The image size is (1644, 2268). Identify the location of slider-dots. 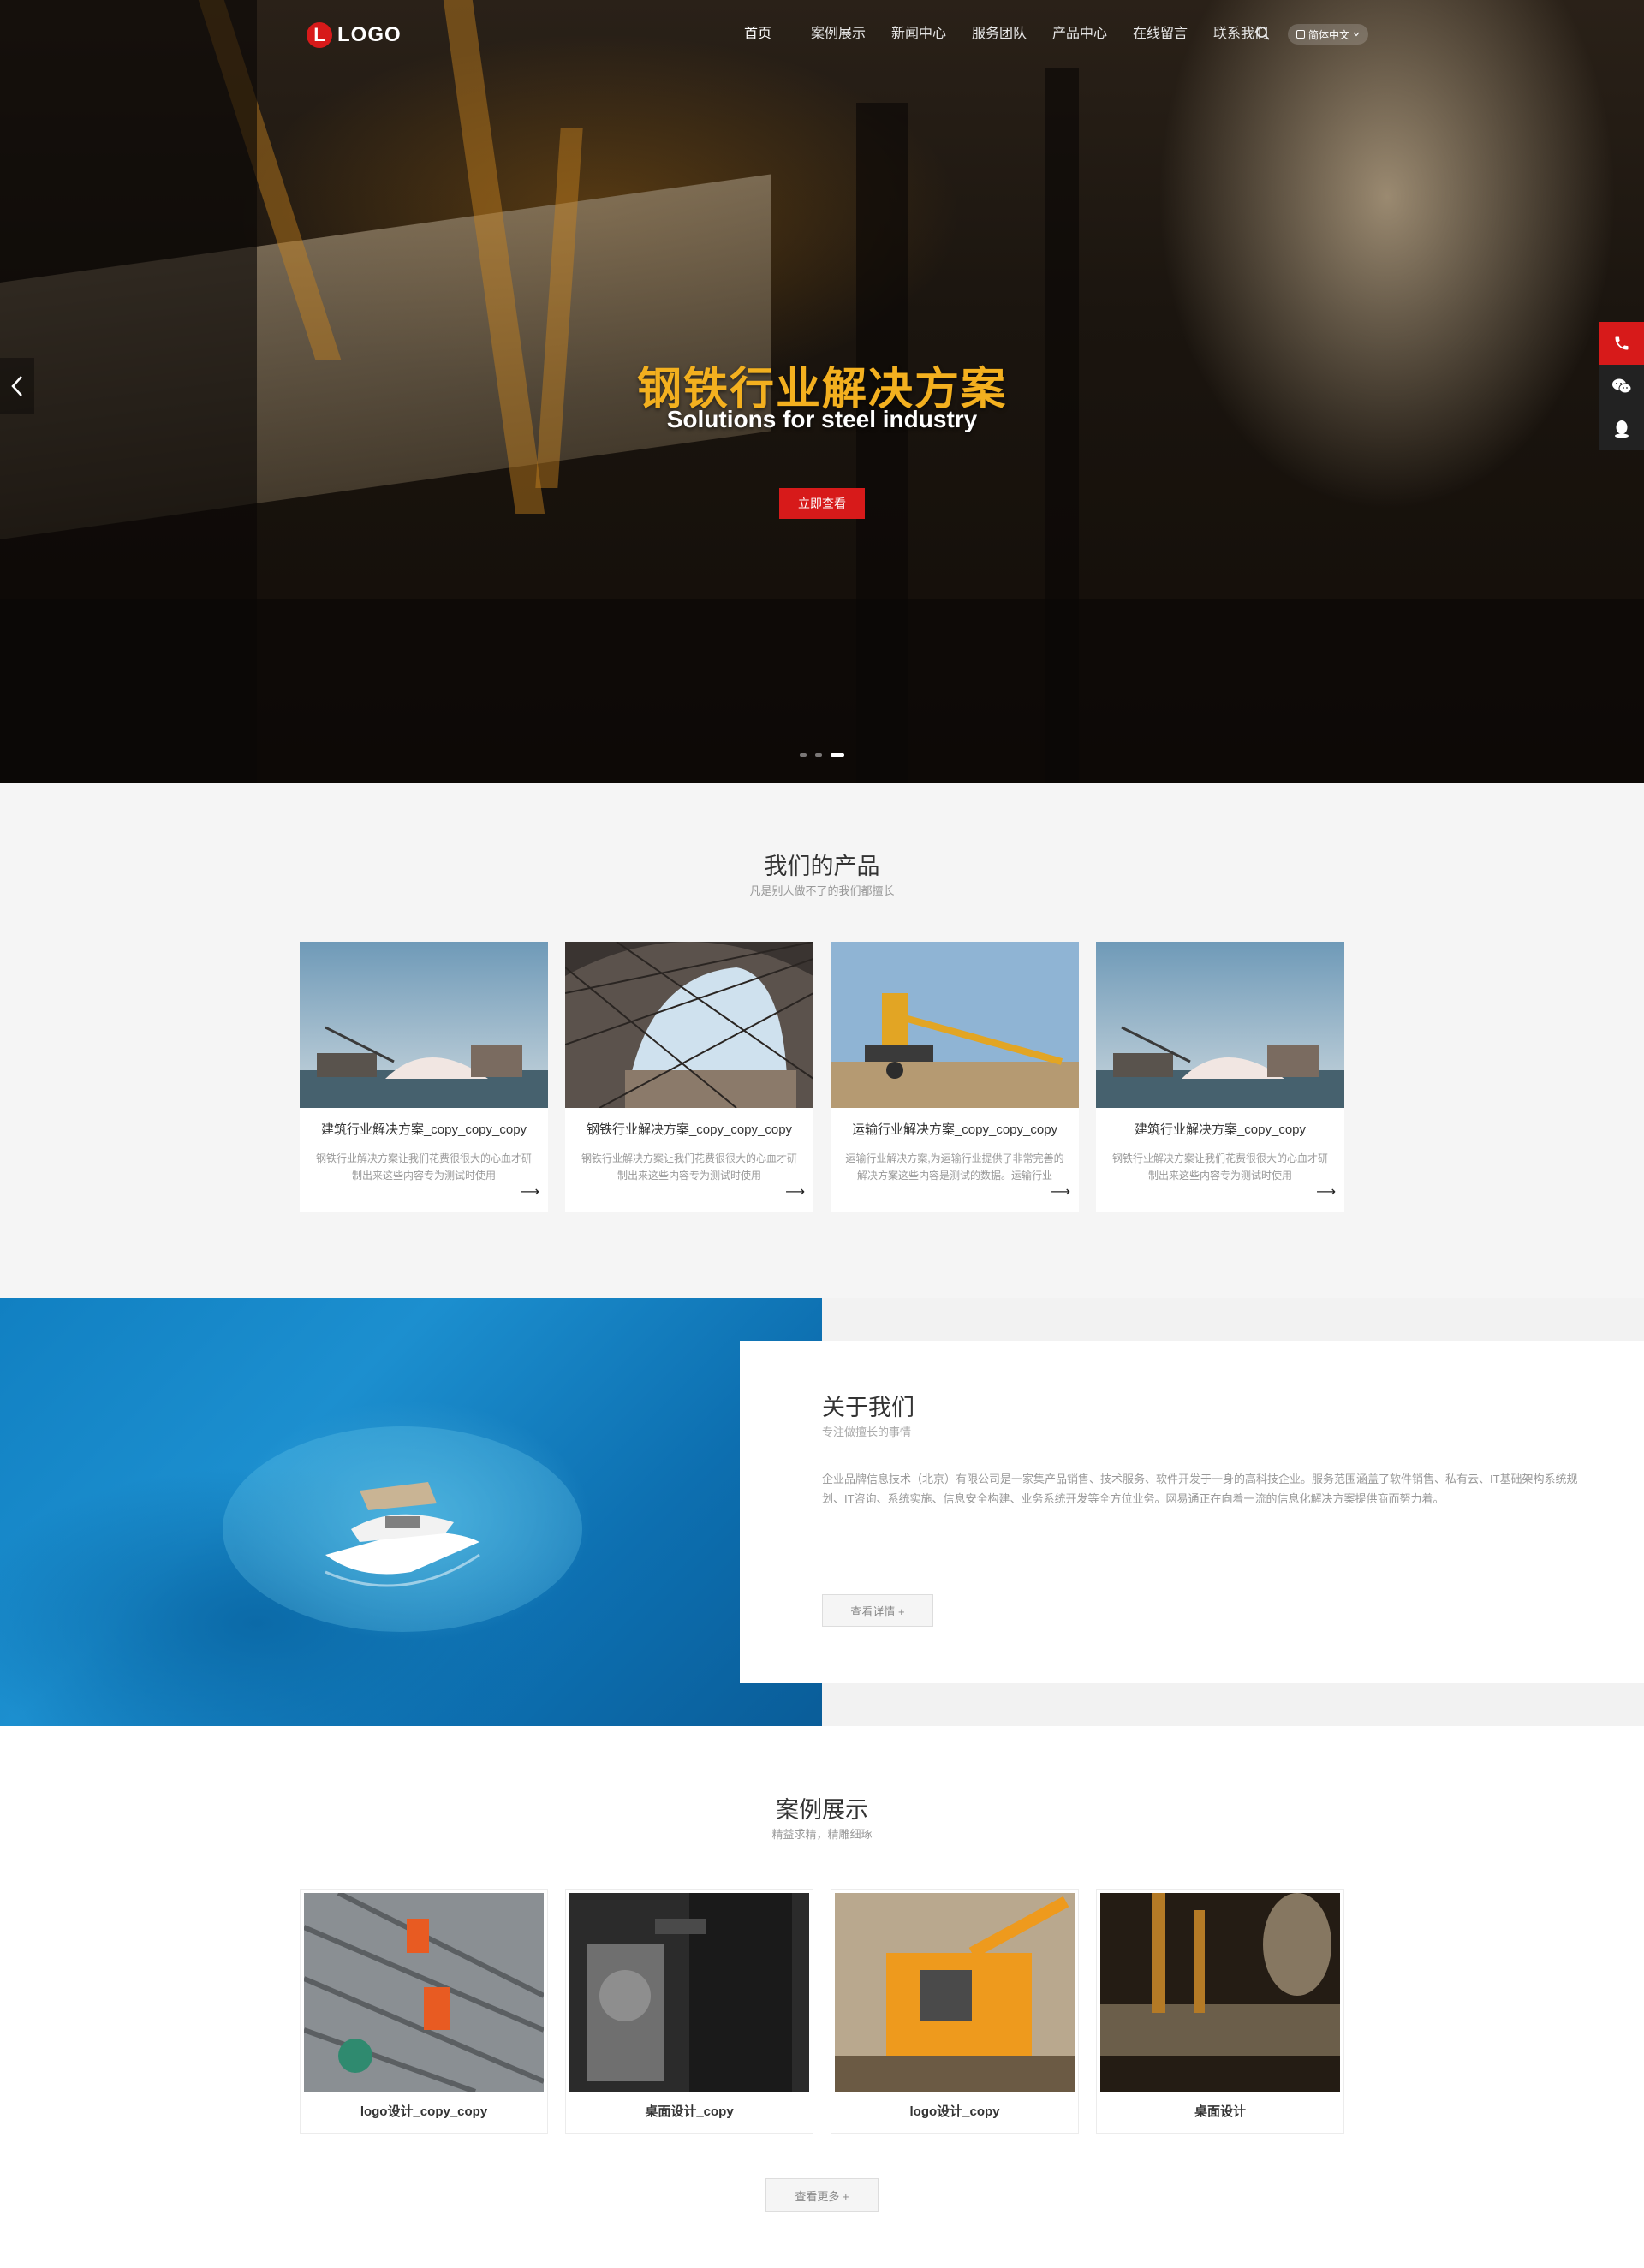
(822, 755).